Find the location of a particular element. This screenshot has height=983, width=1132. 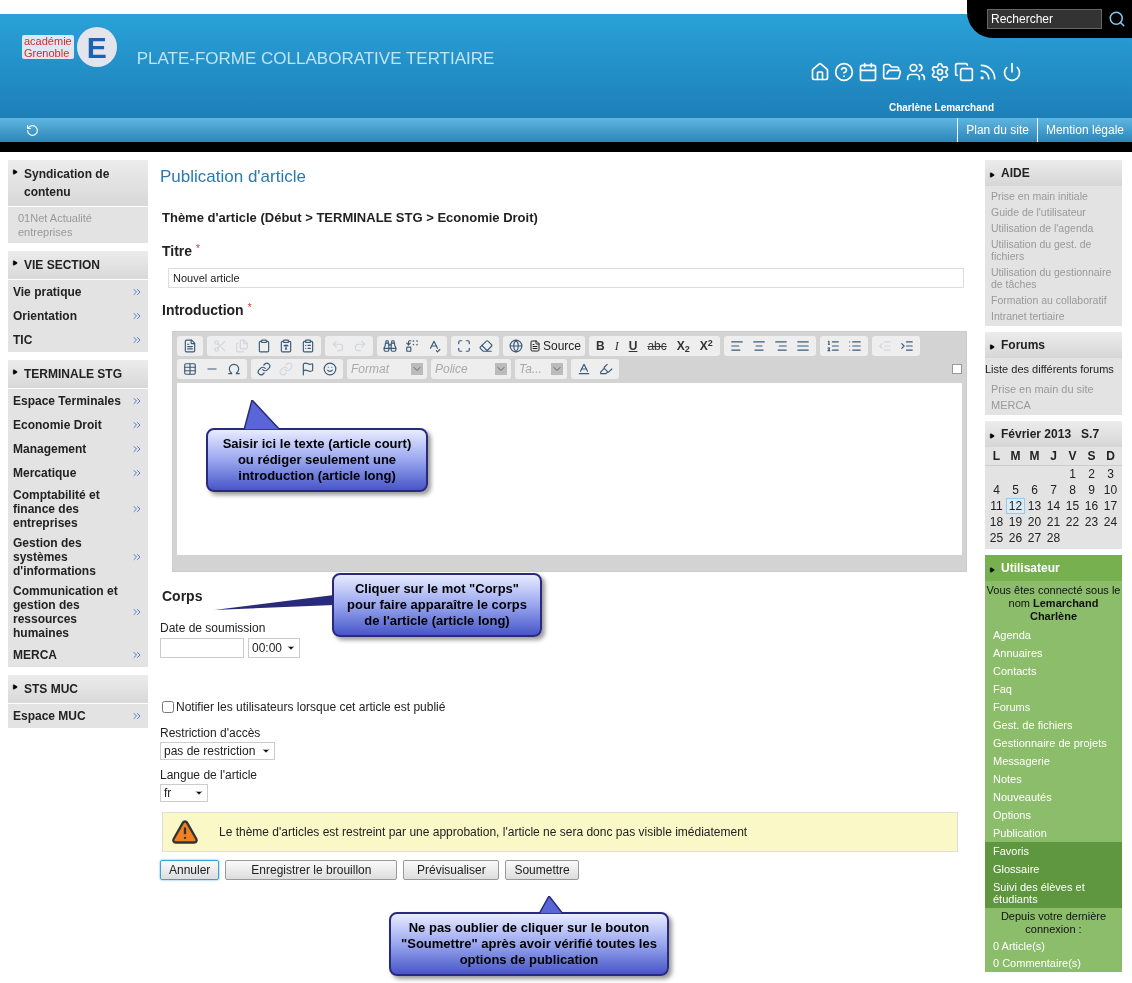

weekday-label: J is located at coordinates (1053, 456).